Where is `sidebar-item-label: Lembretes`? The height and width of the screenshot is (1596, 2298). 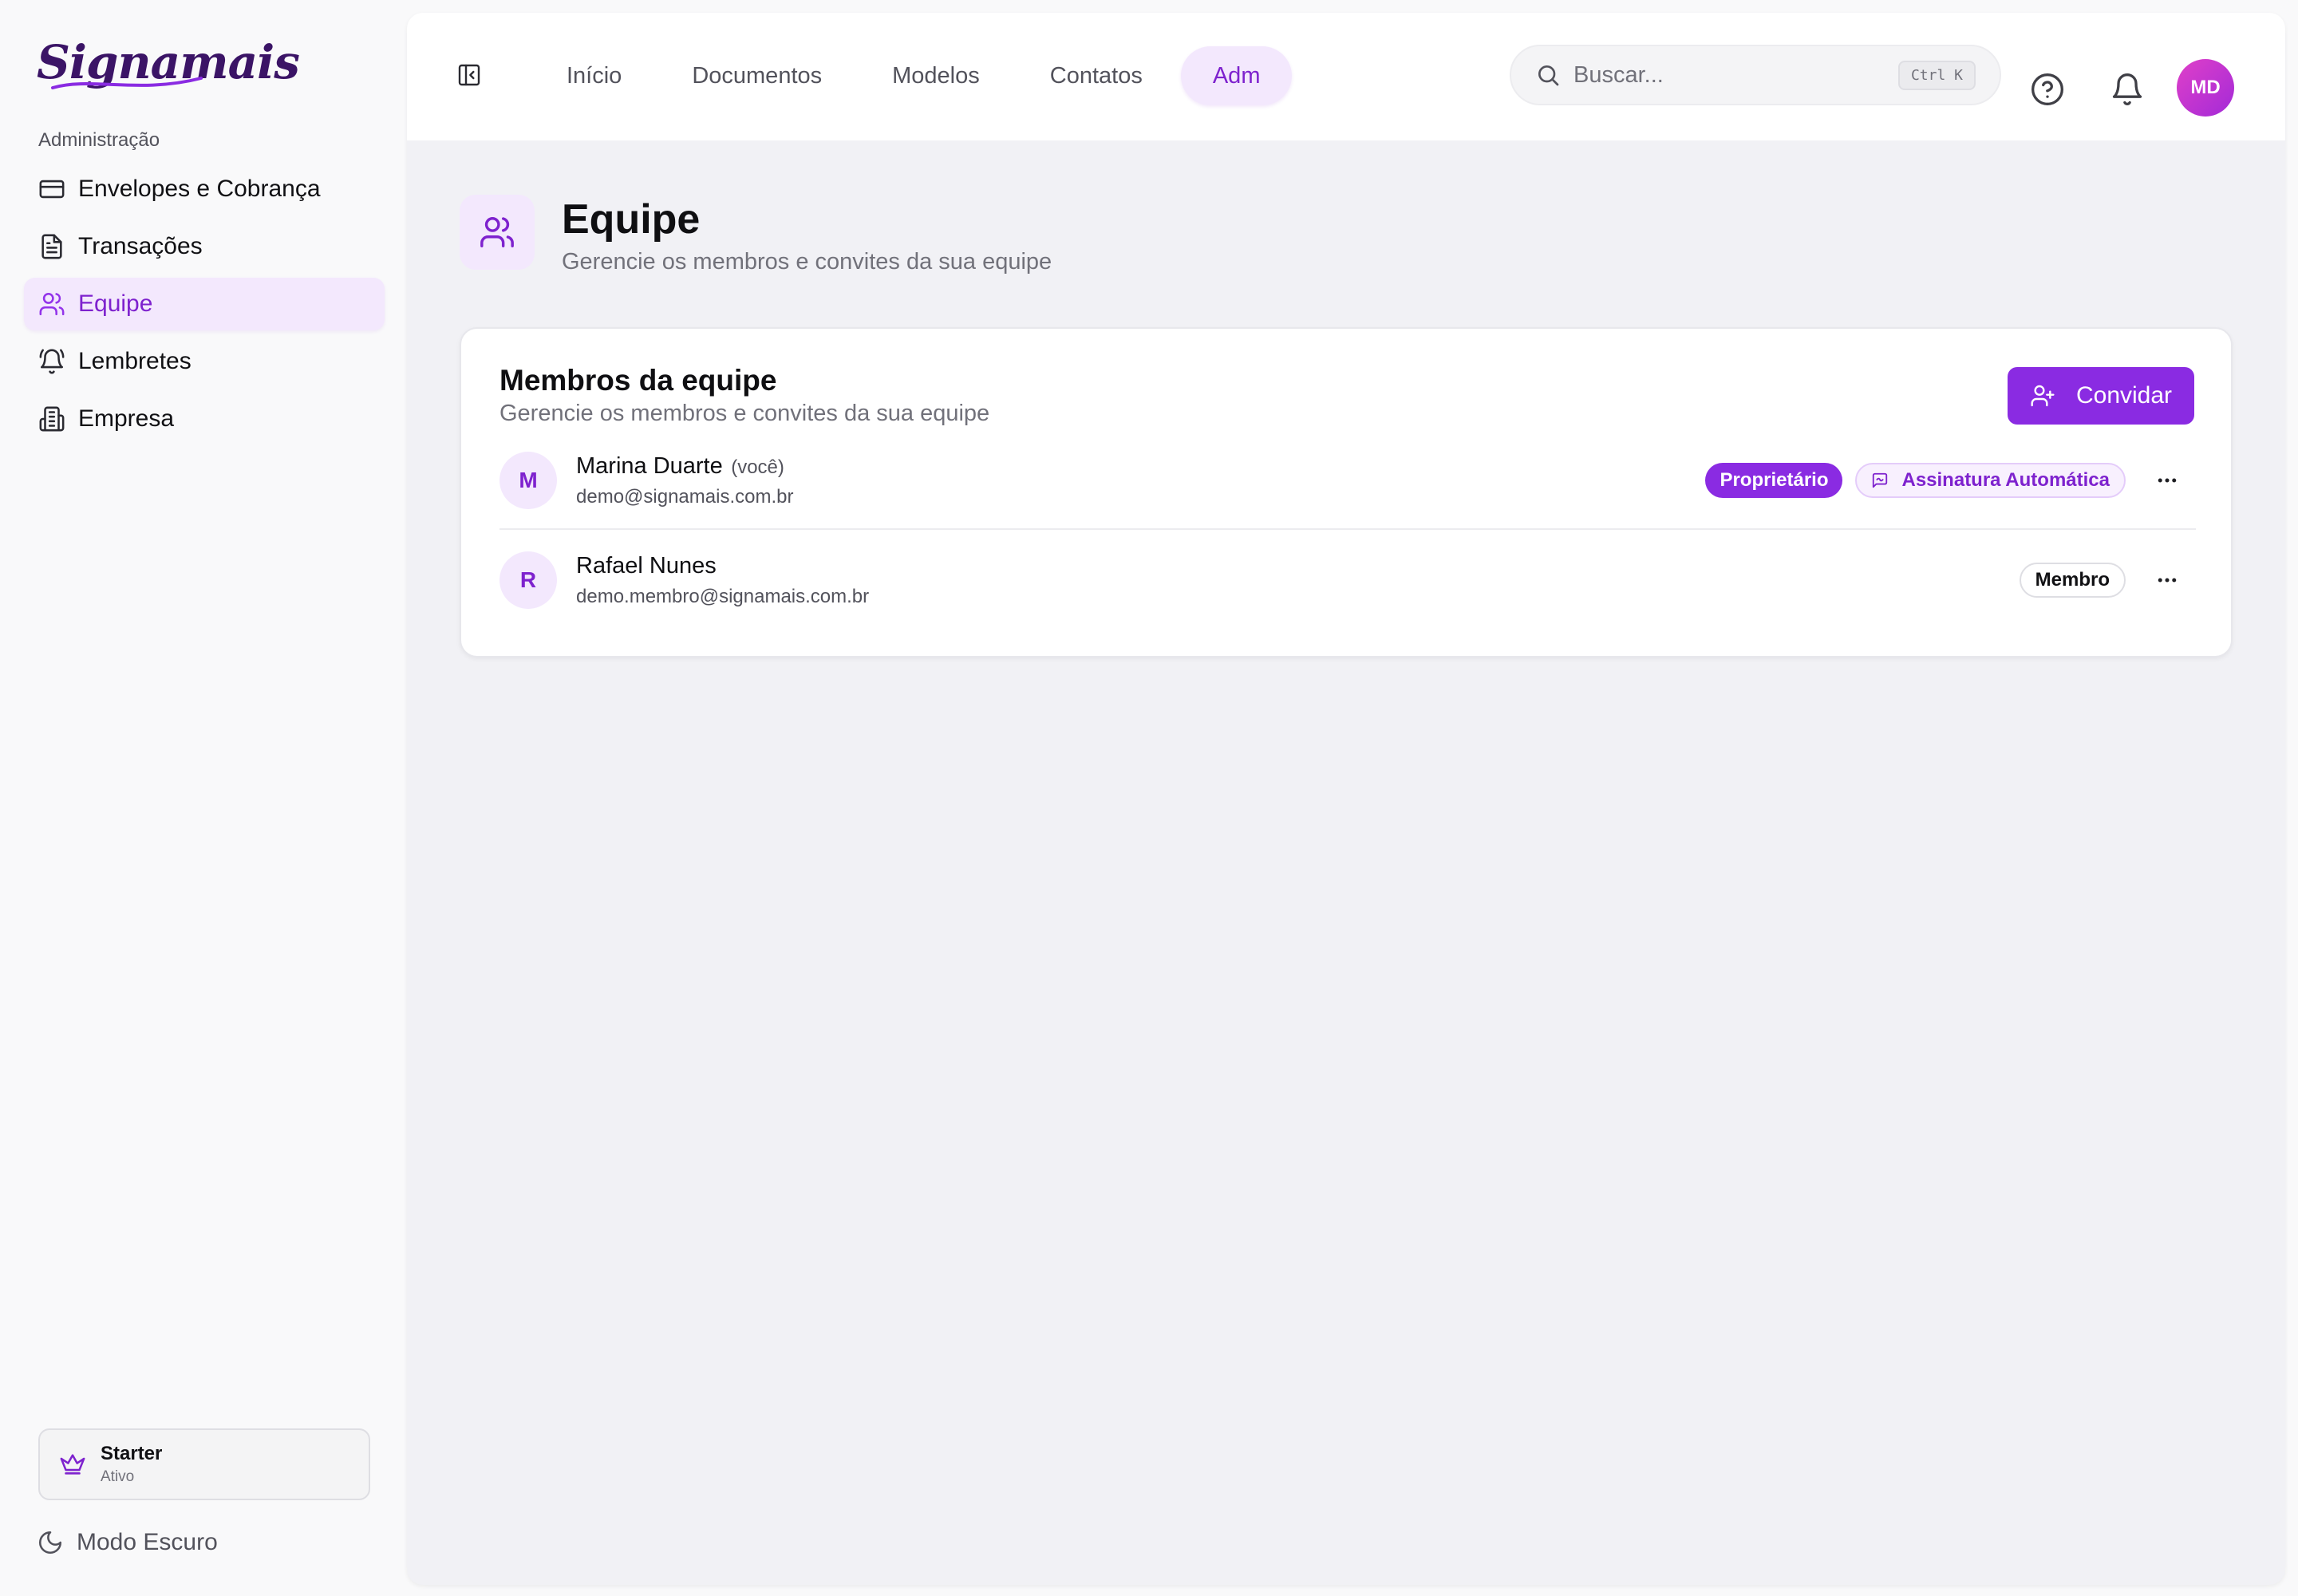 sidebar-item-label: Lembretes is located at coordinates (135, 361).